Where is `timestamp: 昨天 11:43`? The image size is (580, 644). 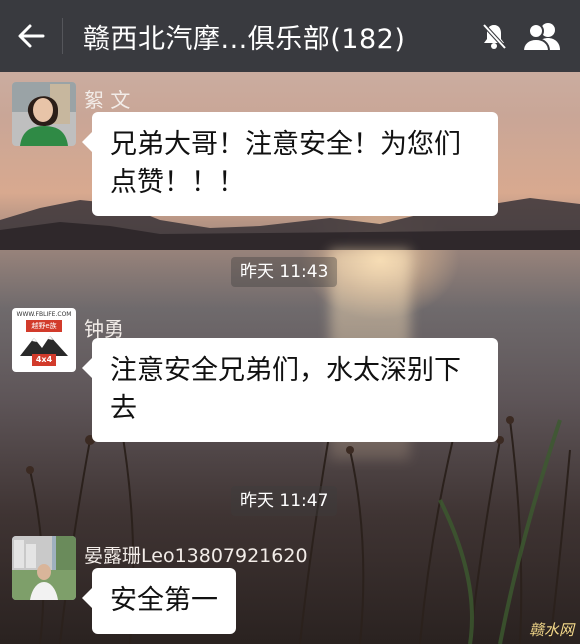 timestamp: 昨天 11:43 is located at coordinates (284, 272).